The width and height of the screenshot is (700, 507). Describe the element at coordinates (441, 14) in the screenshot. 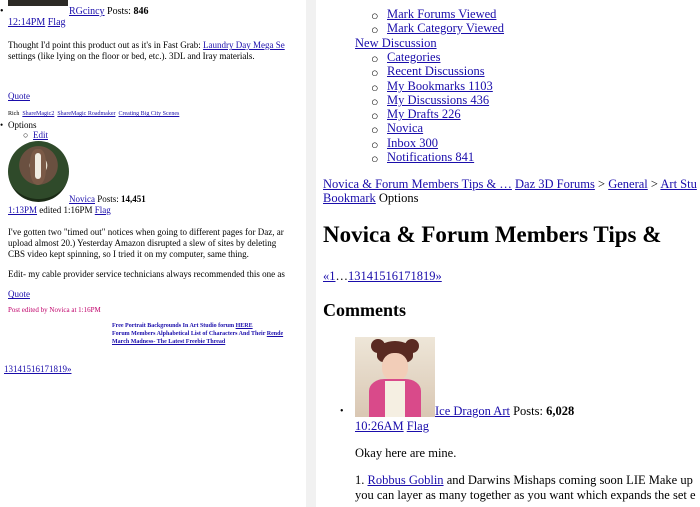

I see `mark-forums-viewed-link: Mark Forums Viewed` at that location.